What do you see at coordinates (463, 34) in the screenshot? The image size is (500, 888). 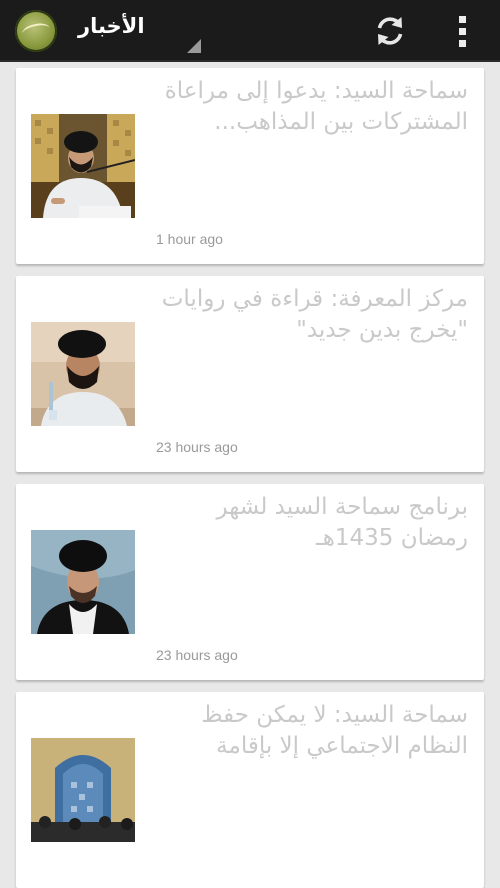 I see `overflow-menu-icon` at bounding box center [463, 34].